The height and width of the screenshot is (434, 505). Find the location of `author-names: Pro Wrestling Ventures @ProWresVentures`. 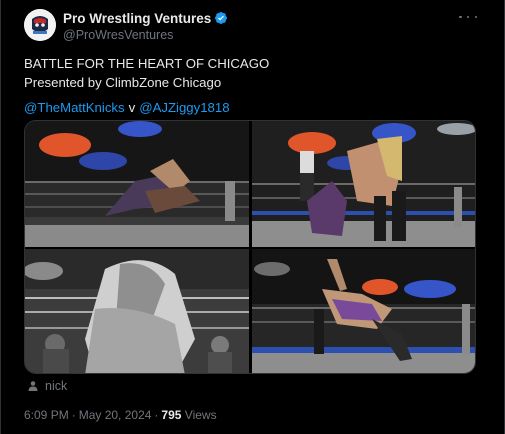

author-names: Pro Wrestling Ventures @ProWresVentures is located at coordinates (145, 26).